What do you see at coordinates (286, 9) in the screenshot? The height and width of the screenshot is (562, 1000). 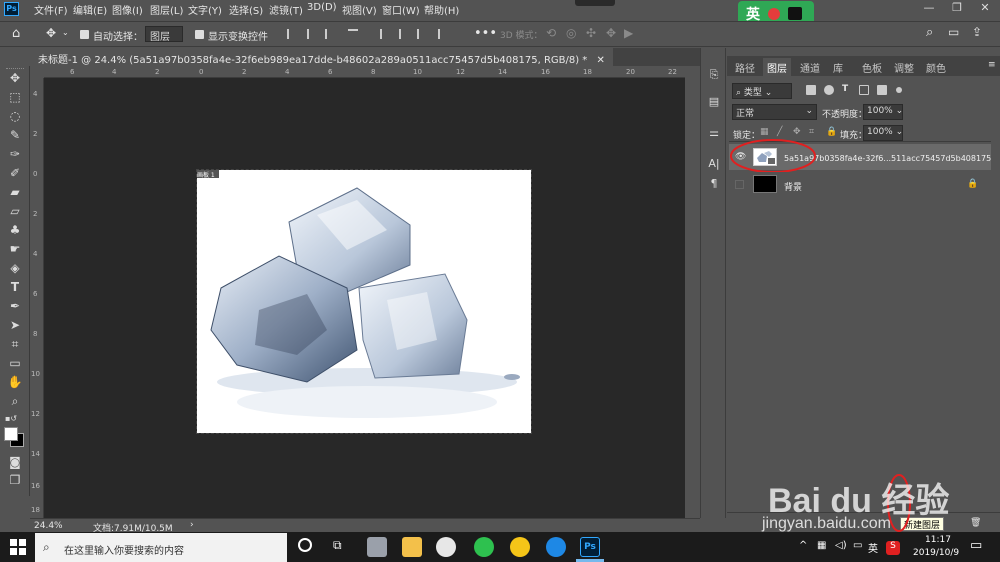 I see `menu-filter: 滤镜(T)` at bounding box center [286, 9].